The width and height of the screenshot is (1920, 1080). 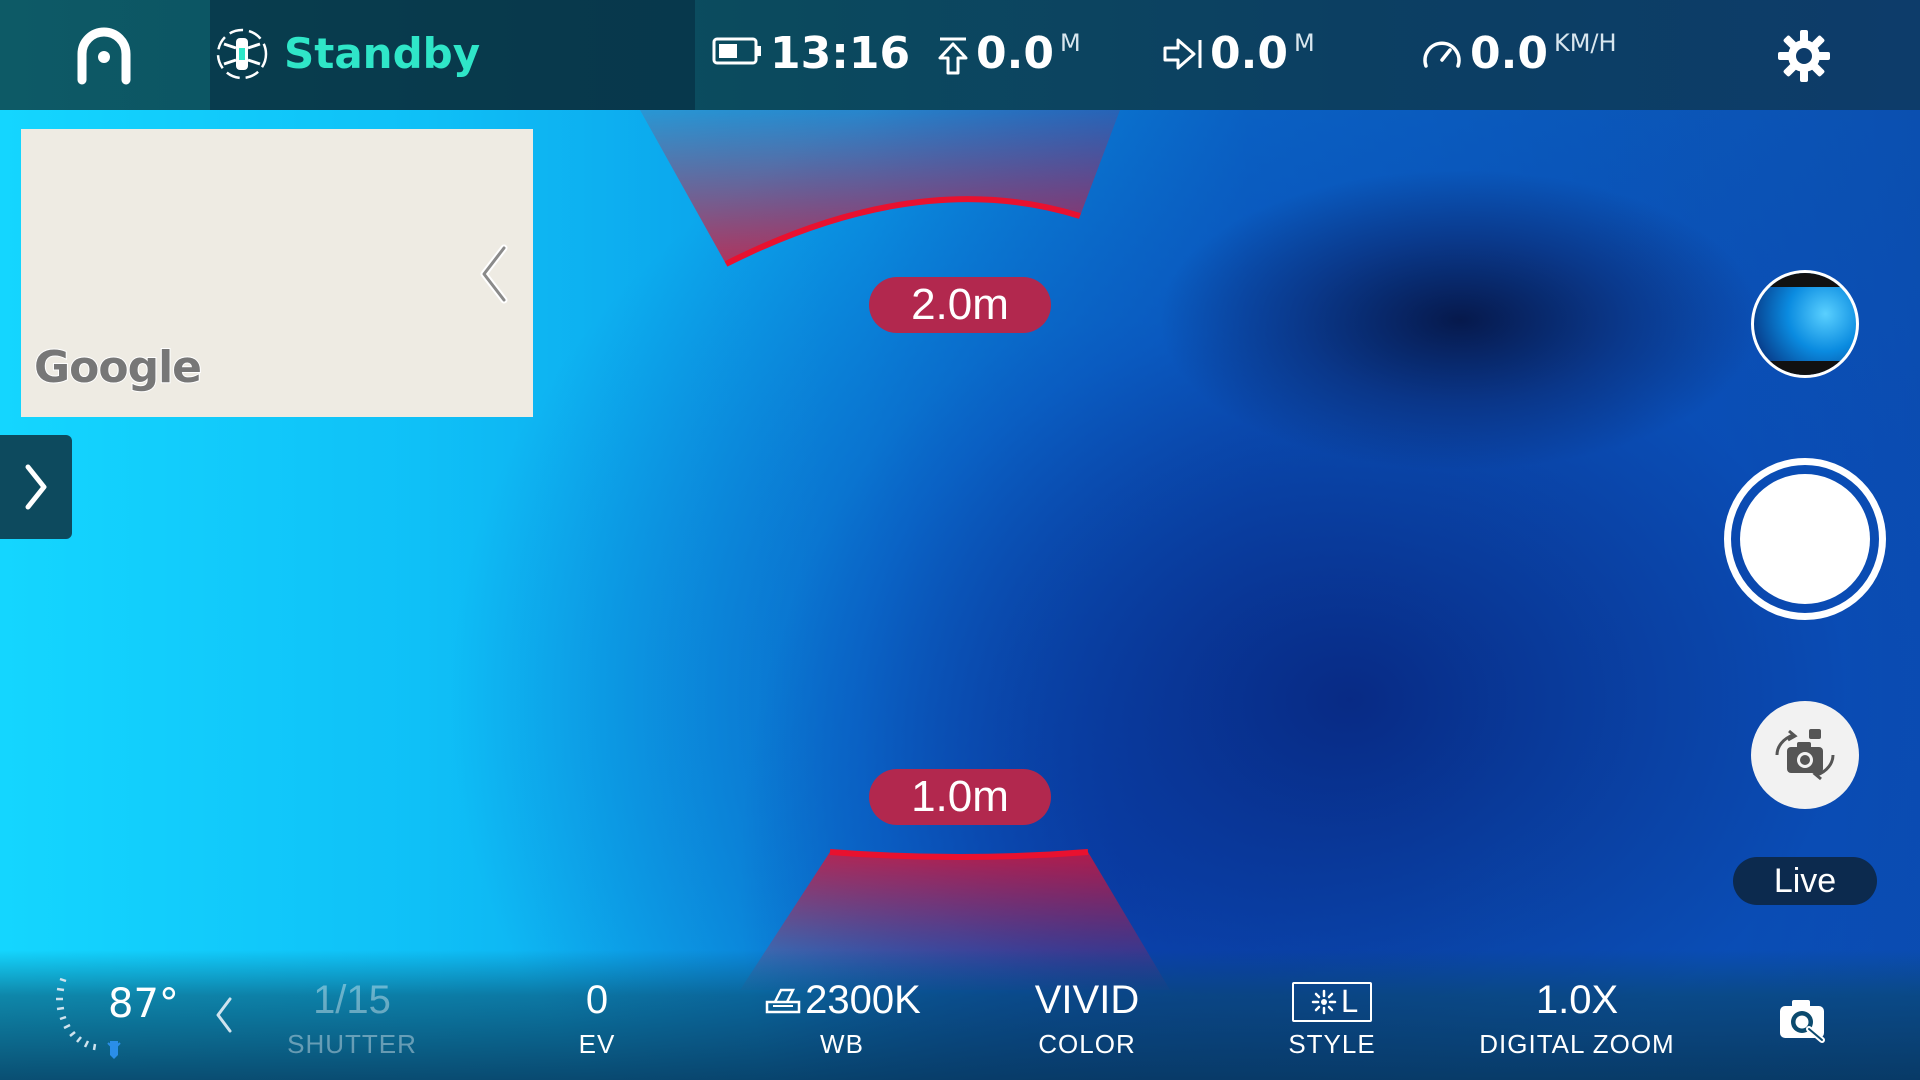 I want to click on speed-value: 0.0, so click(x=1509, y=53).